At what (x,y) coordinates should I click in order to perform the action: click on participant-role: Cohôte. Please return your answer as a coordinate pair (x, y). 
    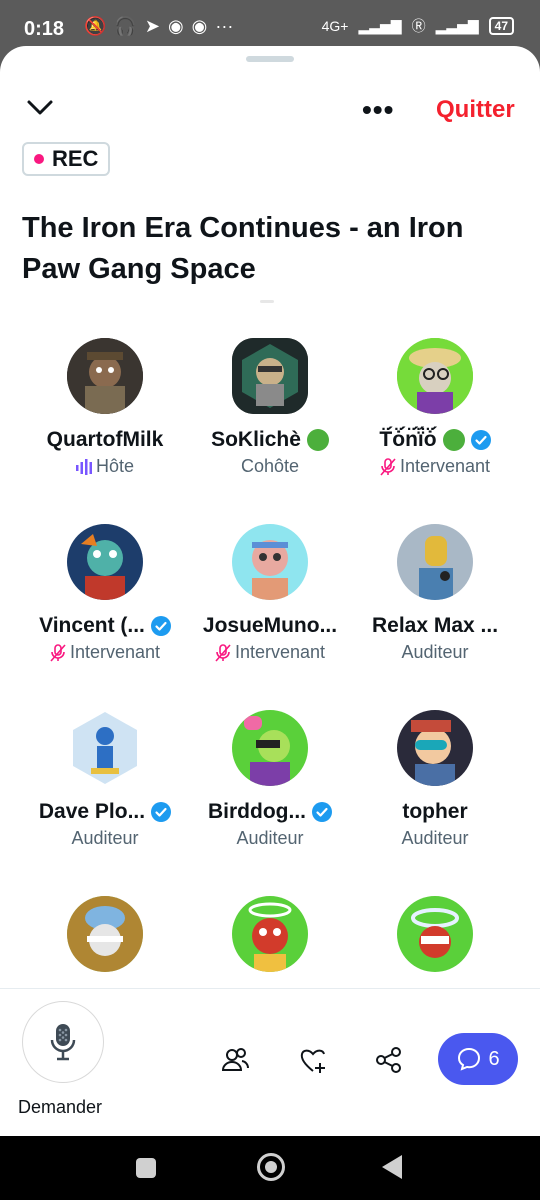
    Looking at the image, I should click on (270, 466).